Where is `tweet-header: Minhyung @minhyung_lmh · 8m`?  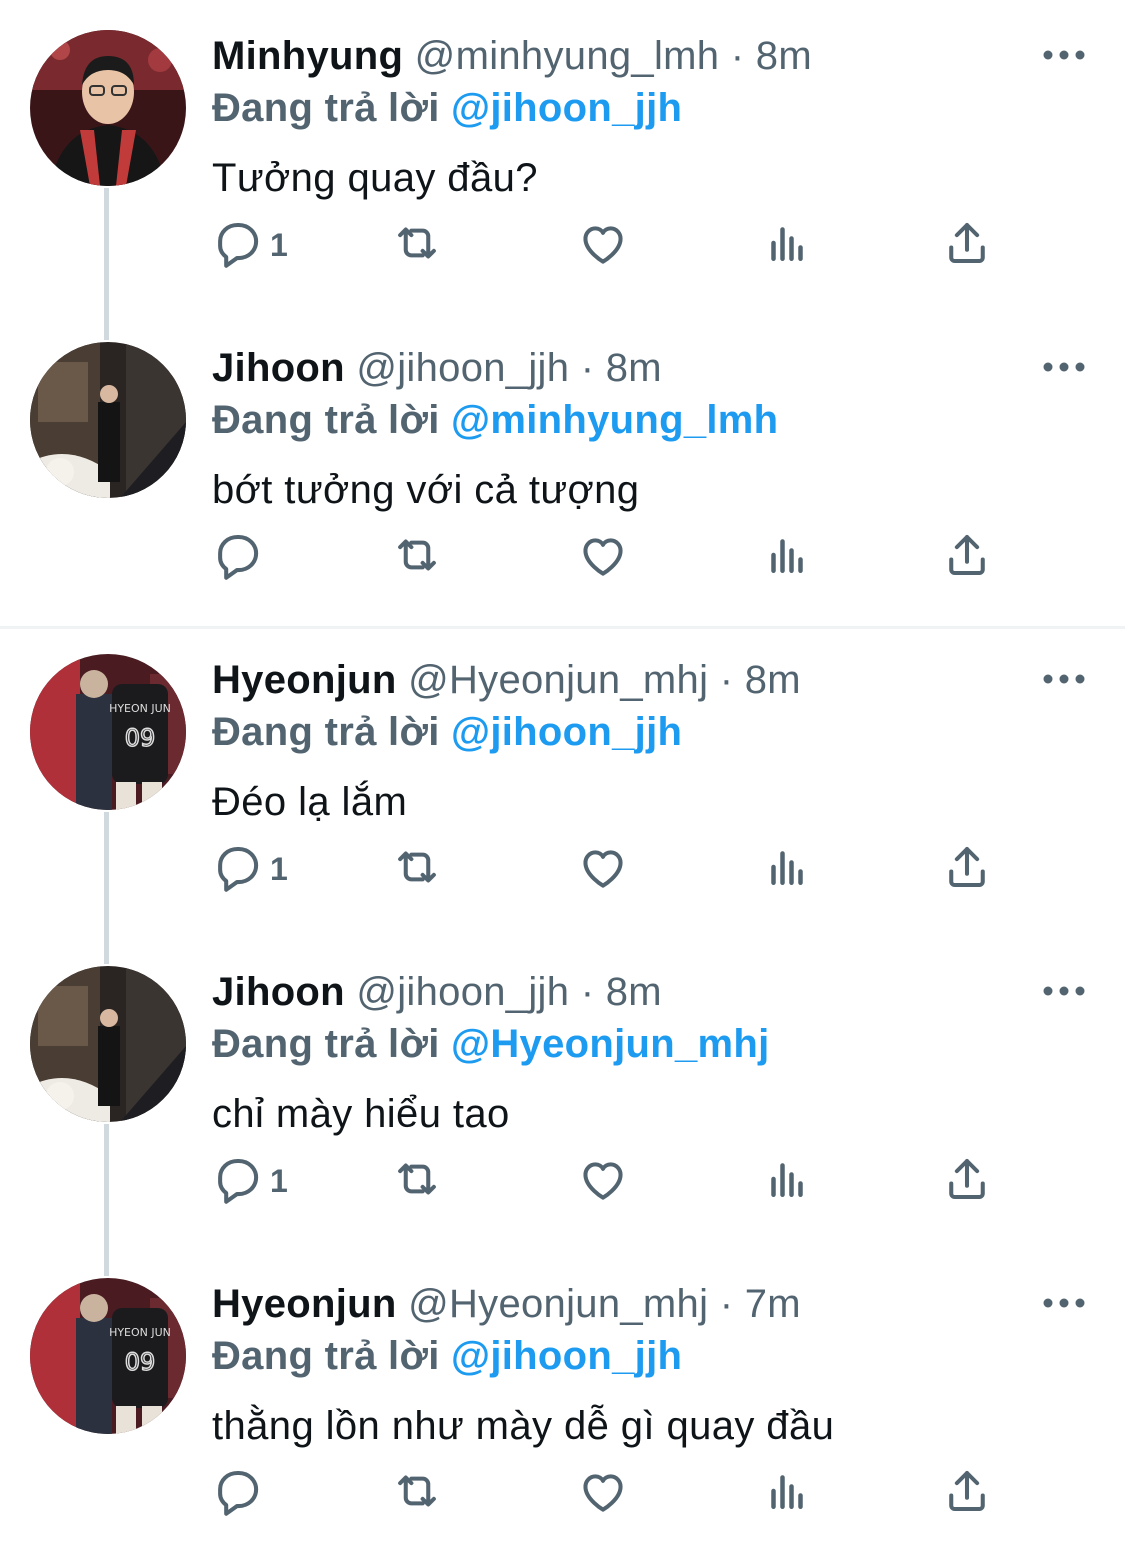
tweet-header: Minhyung @minhyung_lmh · 8m is located at coordinates (512, 56).